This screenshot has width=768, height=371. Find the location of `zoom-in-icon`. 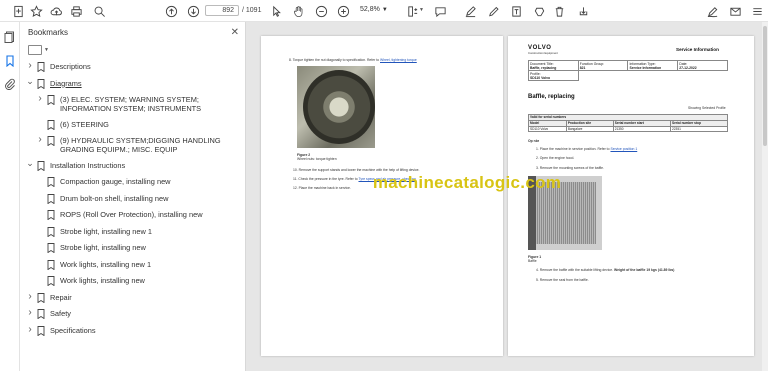

zoom-in-icon is located at coordinates (343, 11).